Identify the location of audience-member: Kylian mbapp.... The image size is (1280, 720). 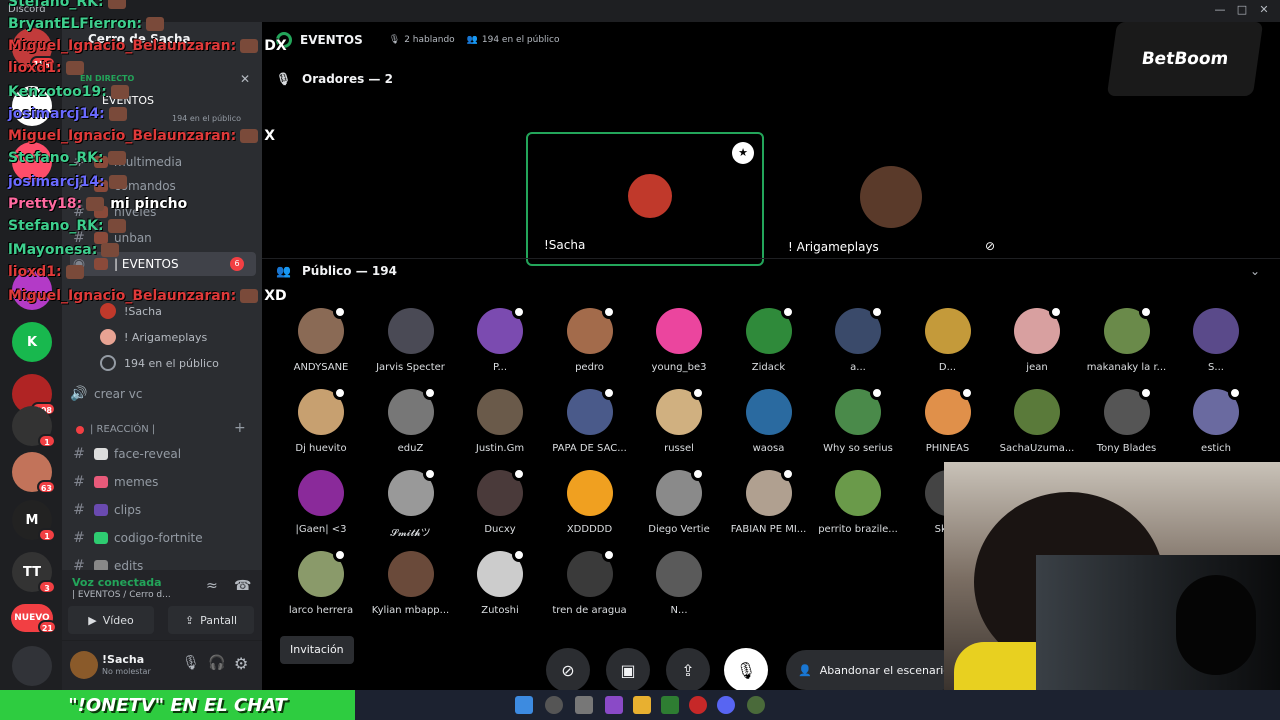
(411, 591).